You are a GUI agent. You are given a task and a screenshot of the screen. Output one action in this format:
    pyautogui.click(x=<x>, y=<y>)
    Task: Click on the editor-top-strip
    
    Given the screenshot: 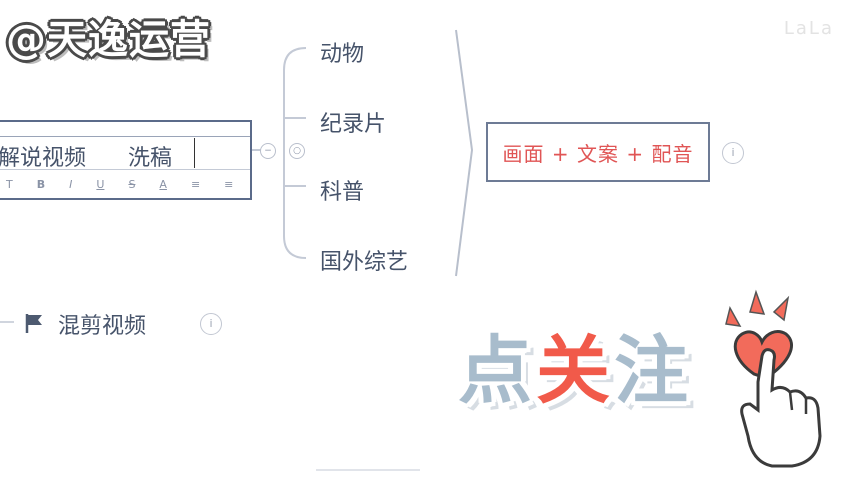 What is the action you would take?
    pyautogui.click(x=125, y=129)
    